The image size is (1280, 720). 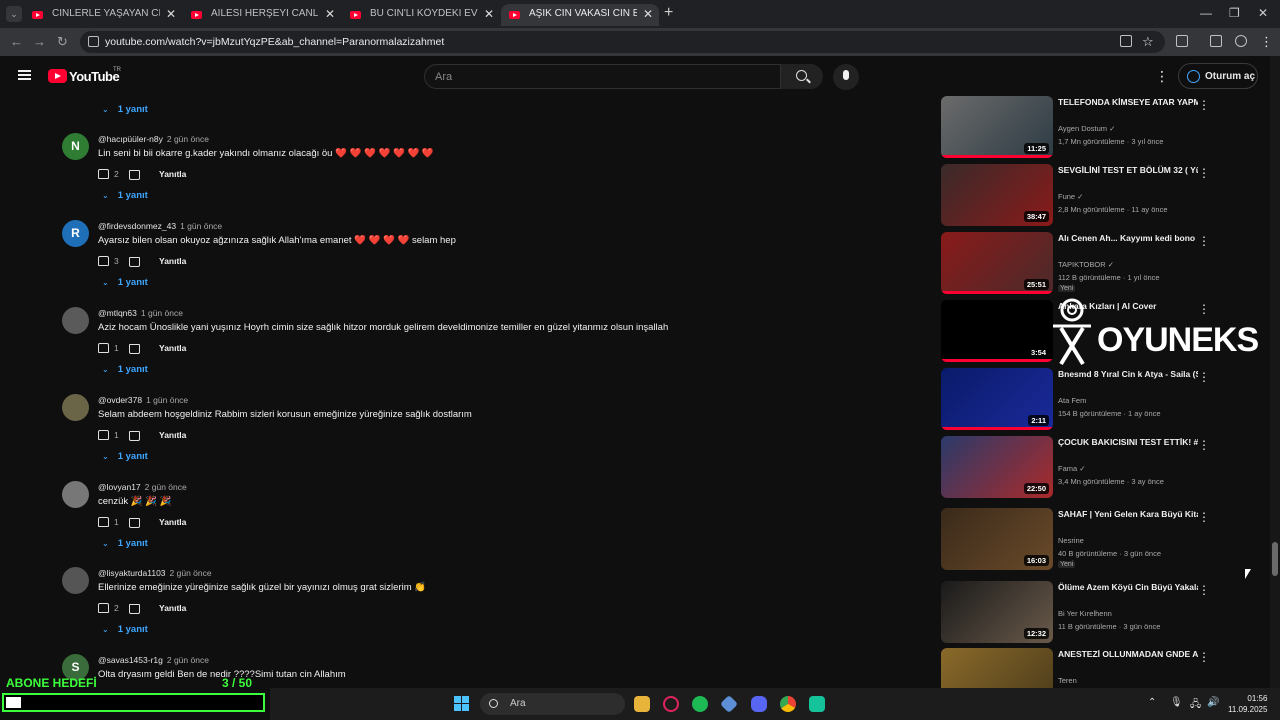 I want to click on tray-overflow-icon: ⌃, so click(x=1152, y=702).